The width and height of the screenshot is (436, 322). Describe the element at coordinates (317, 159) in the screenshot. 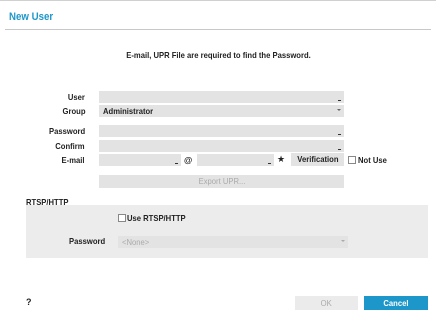

I see `verification-button: Verification` at that location.